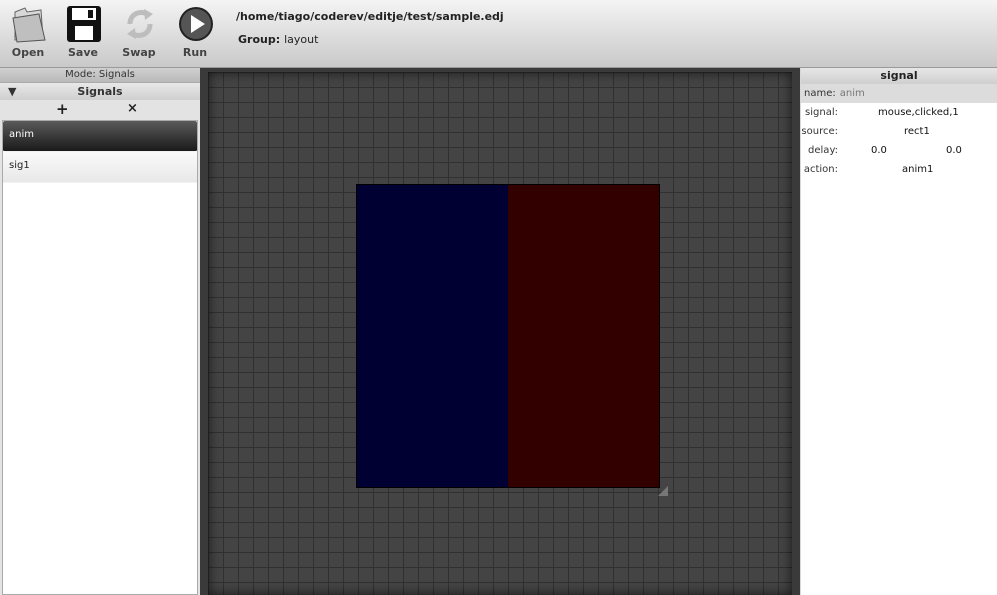 The image size is (997, 595). I want to click on group-label: Group:, so click(259, 39).